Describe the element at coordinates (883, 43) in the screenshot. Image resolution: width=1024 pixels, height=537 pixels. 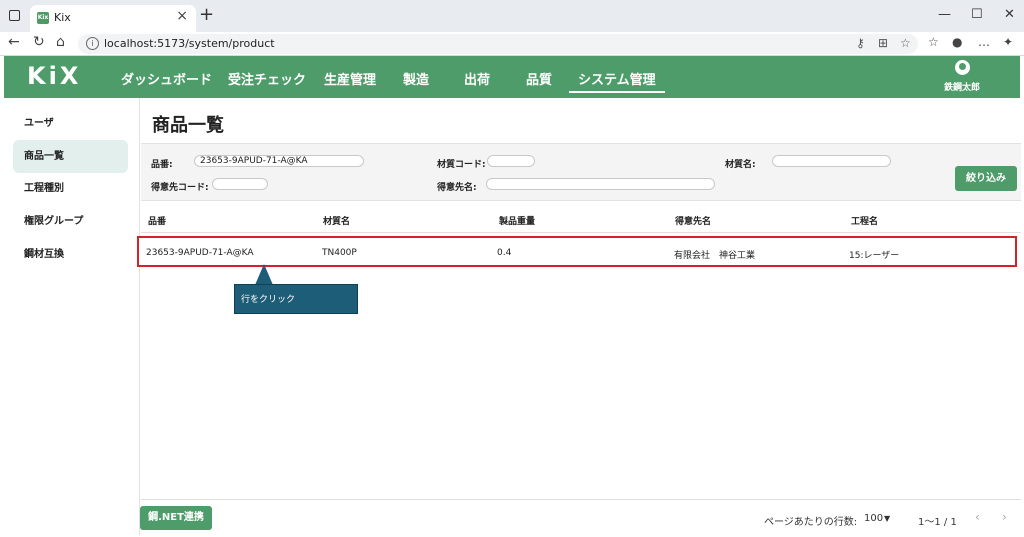
I see `read-mode-icon: ⊞` at that location.